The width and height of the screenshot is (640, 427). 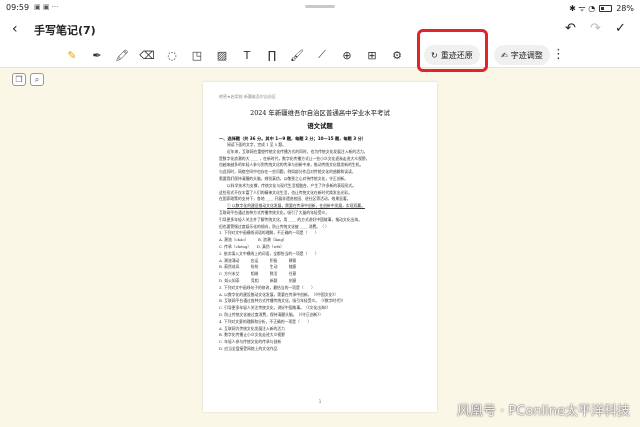 What do you see at coordinates (526, 55) in the screenshot?
I see `adjust-label: 字迹调整` at bounding box center [526, 55].